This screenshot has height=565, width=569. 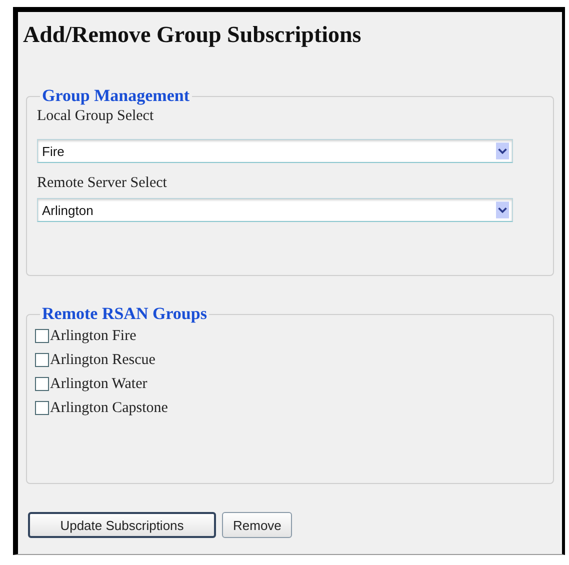 What do you see at coordinates (99, 384) in the screenshot?
I see `checkbox-label: Arlington Water` at bounding box center [99, 384].